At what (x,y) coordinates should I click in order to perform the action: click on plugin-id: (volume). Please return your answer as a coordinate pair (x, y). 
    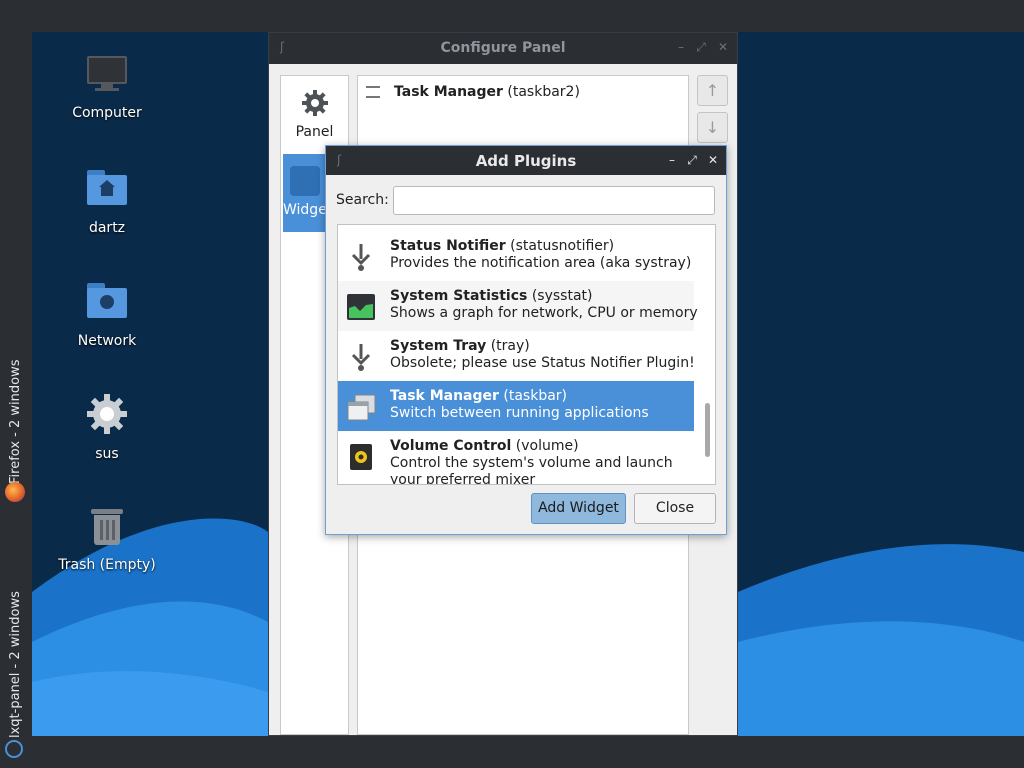
    Looking at the image, I should click on (547, 446).